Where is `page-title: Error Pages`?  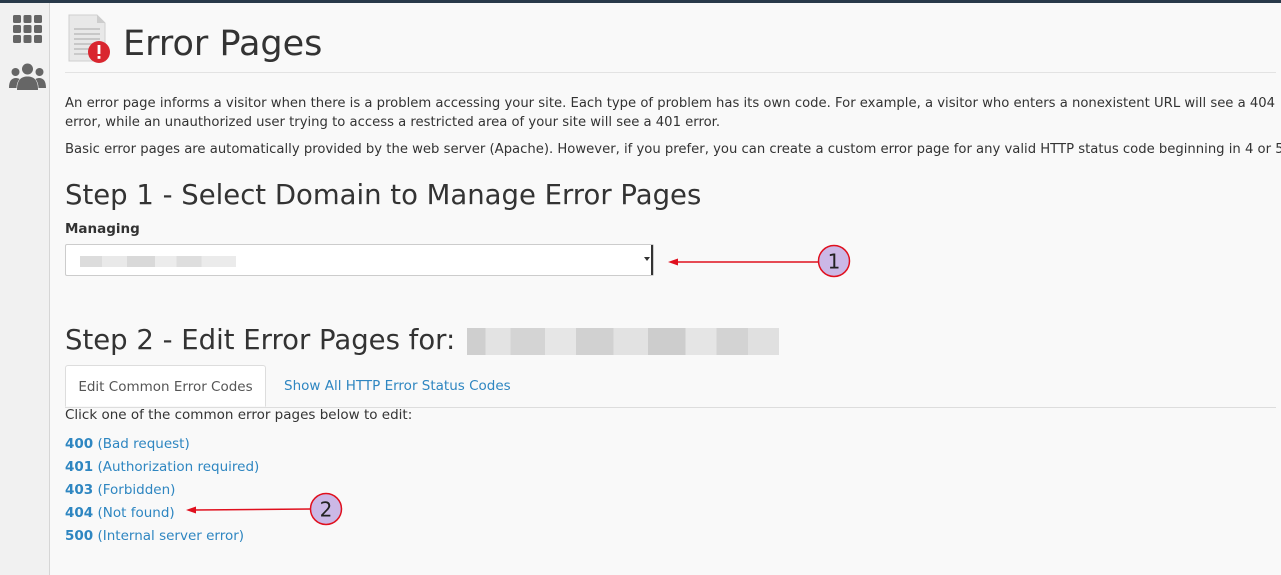
page-title: Error Pages is located at coordinates (223, 44).